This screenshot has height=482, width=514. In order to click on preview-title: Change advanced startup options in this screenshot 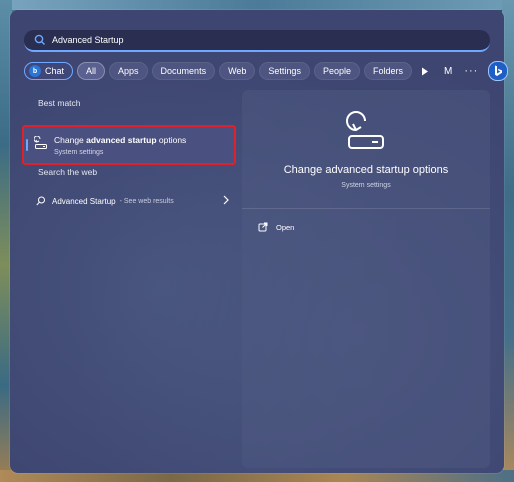, I will do `click(366, 170)`.